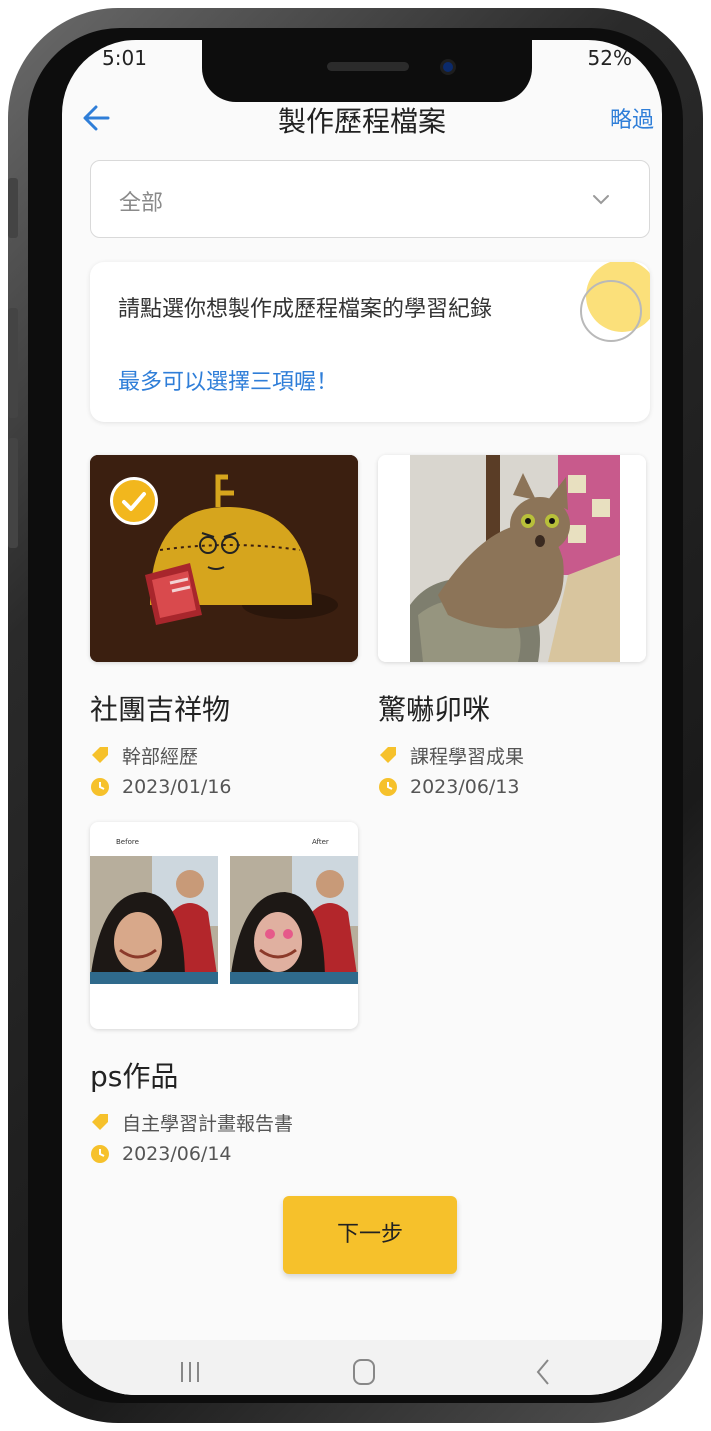 This screenshot has height=1431, width=711. I want to click on recents-icon, so click(190, 1372).